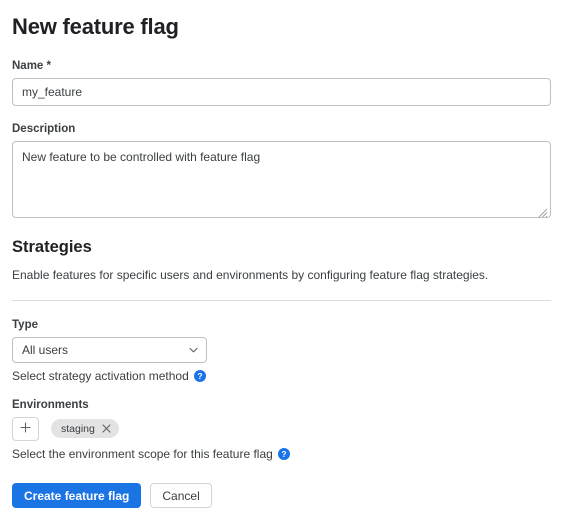 This screenshot has width=563, height=522. What do you see at coordinates (77, 495) in the screenshot?
I see `create-feature-flag-button: Create feature flag` at bounding box center [77, 495].